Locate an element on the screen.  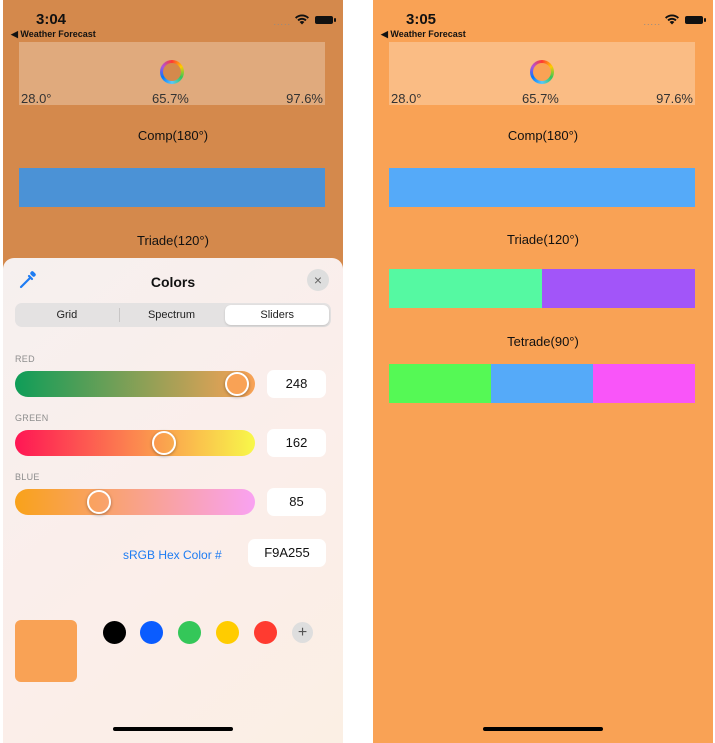
status-time: 3:04 is located at coordinates (51, 19).